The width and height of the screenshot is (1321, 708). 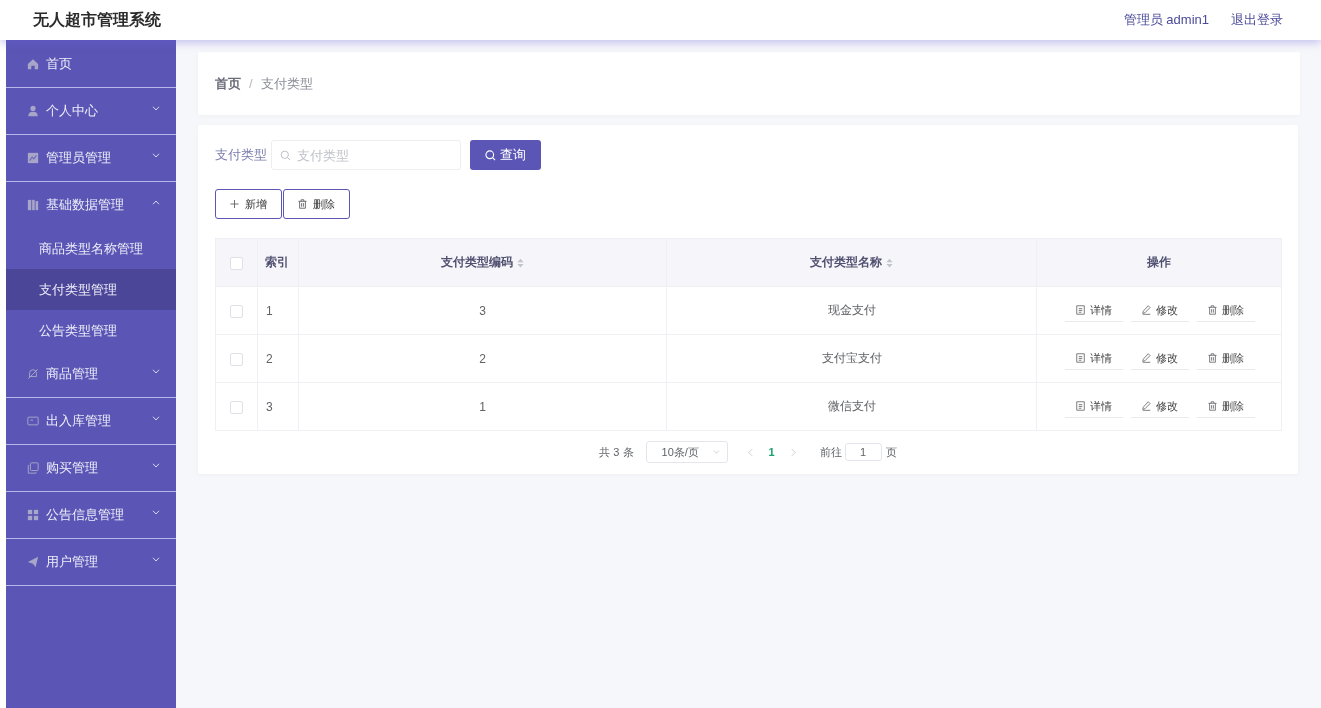 What do you see at coordinates (91, 421) in the screenshot?
I see `menu-item: 出入库管理` at bounding box center [91, 421].